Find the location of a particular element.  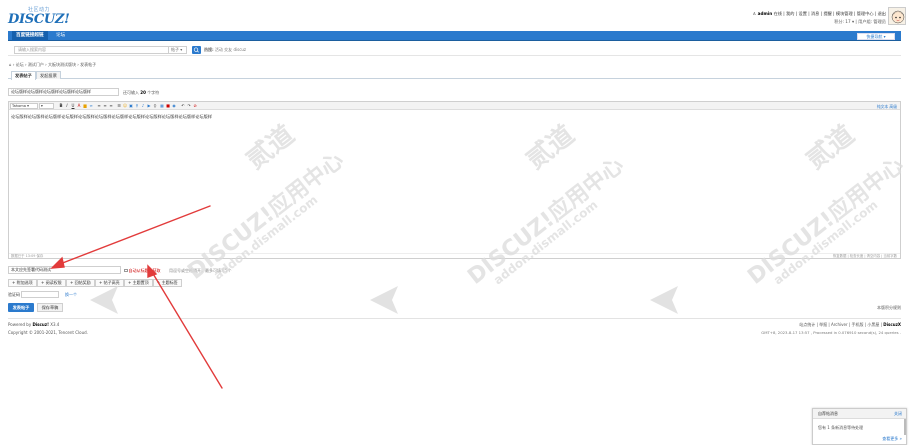

tag-input: 本文应先签署代码测试 is located at coordinates (64, 270).